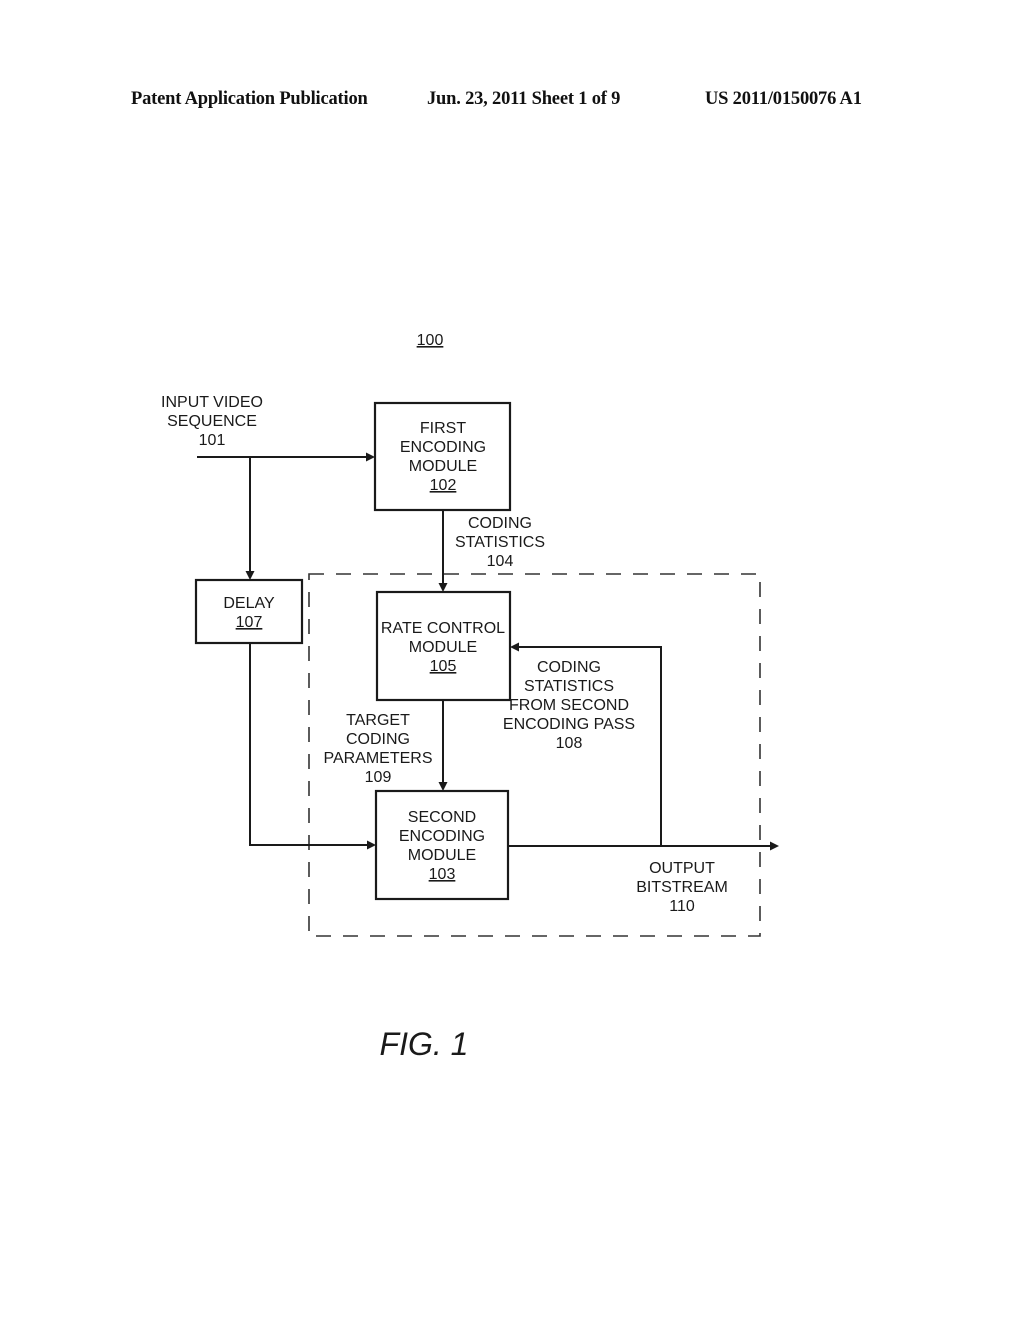  What do you see at coordinates (500, 523) in the screenshot?
I see `coding-stats-line-1: CODING` at bounding box center [500, 523].